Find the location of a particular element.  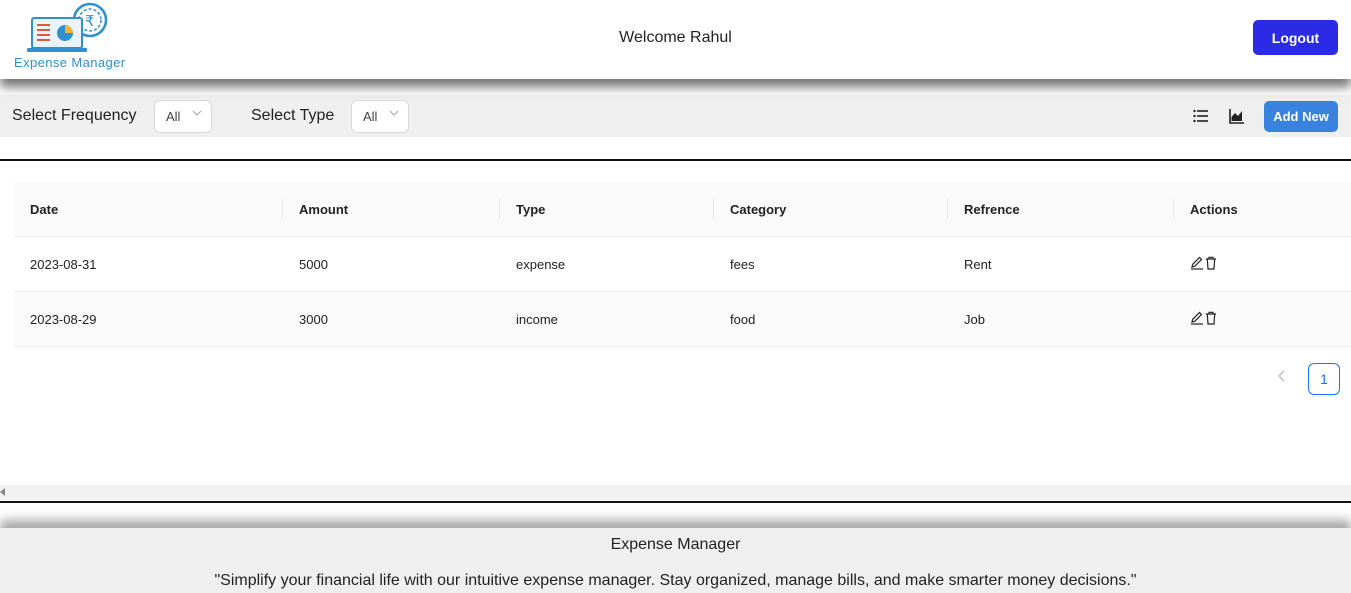

column-header-category: Category is located at coordinates (758, 209).